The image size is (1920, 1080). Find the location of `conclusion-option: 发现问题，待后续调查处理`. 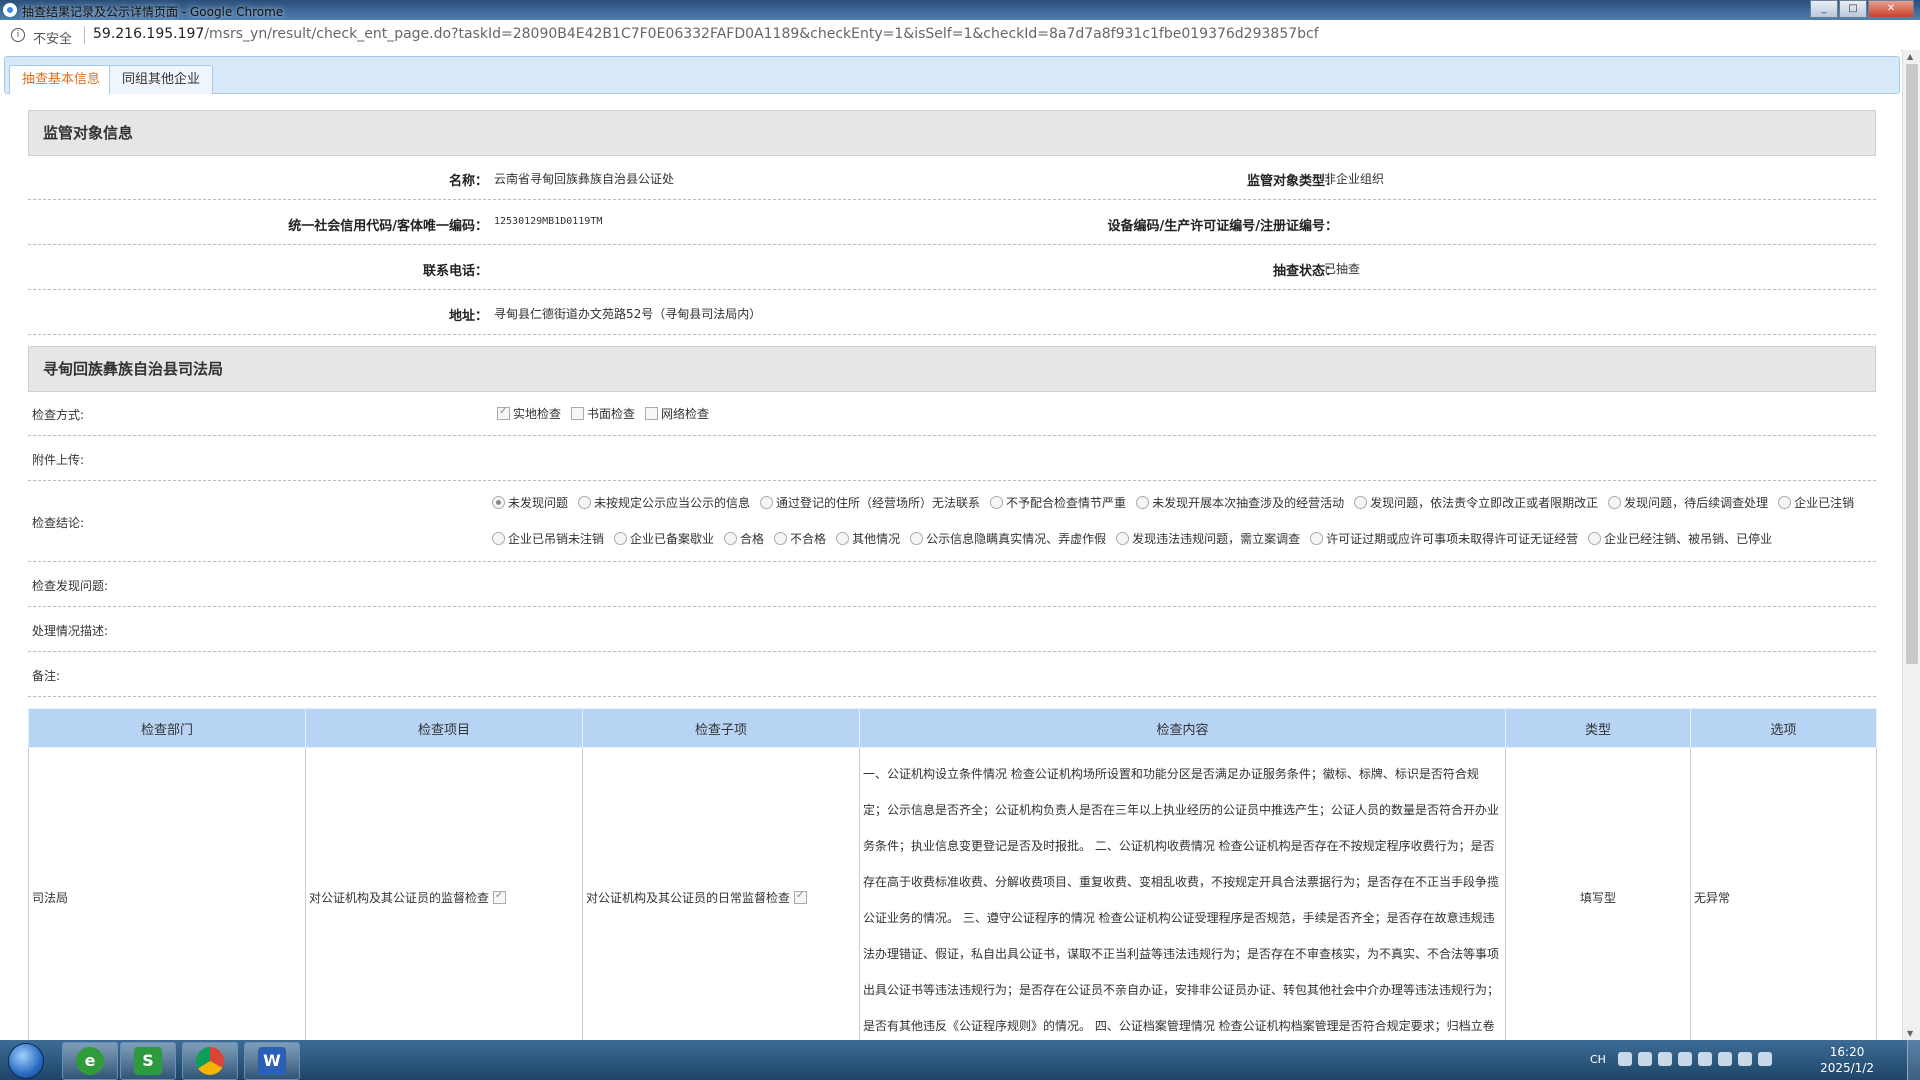

conclusion-option: 发现问题，待后续调查处理 is located at coordinates (1688, 503).